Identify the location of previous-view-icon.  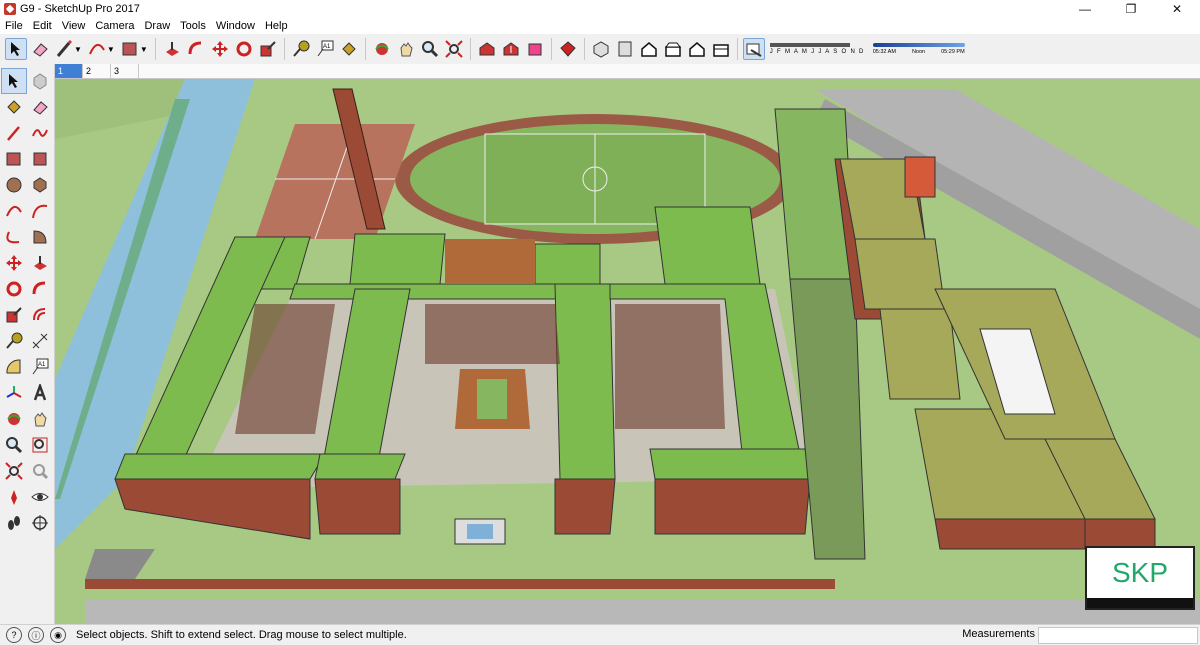
(40, 471).